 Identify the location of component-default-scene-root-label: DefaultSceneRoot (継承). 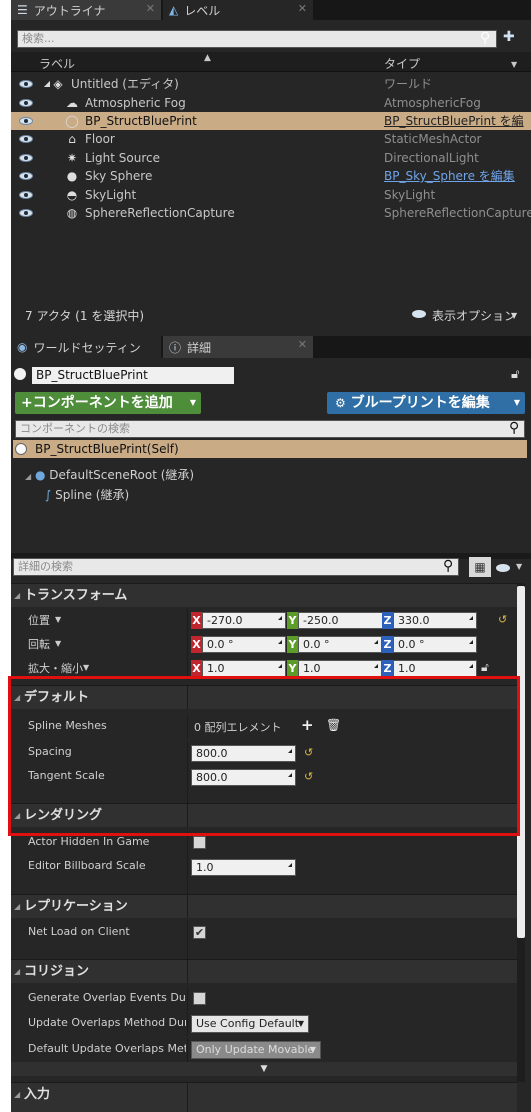
(122, 475).